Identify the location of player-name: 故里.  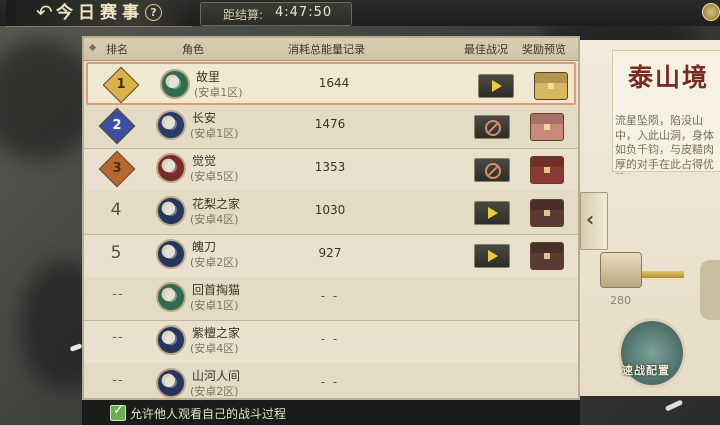
(208, 77).